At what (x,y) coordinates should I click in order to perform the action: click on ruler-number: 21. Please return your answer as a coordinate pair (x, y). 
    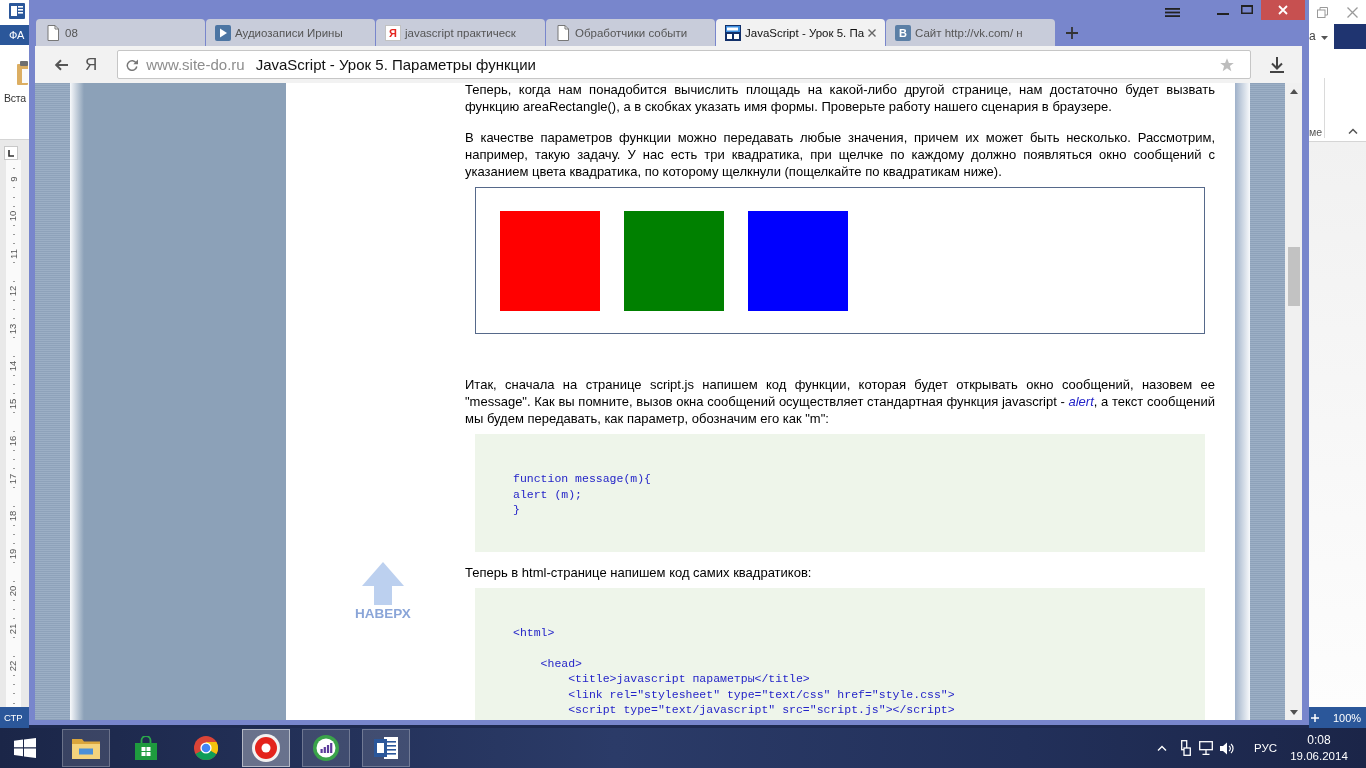
    Looking at the image, I should click on (13, 629).